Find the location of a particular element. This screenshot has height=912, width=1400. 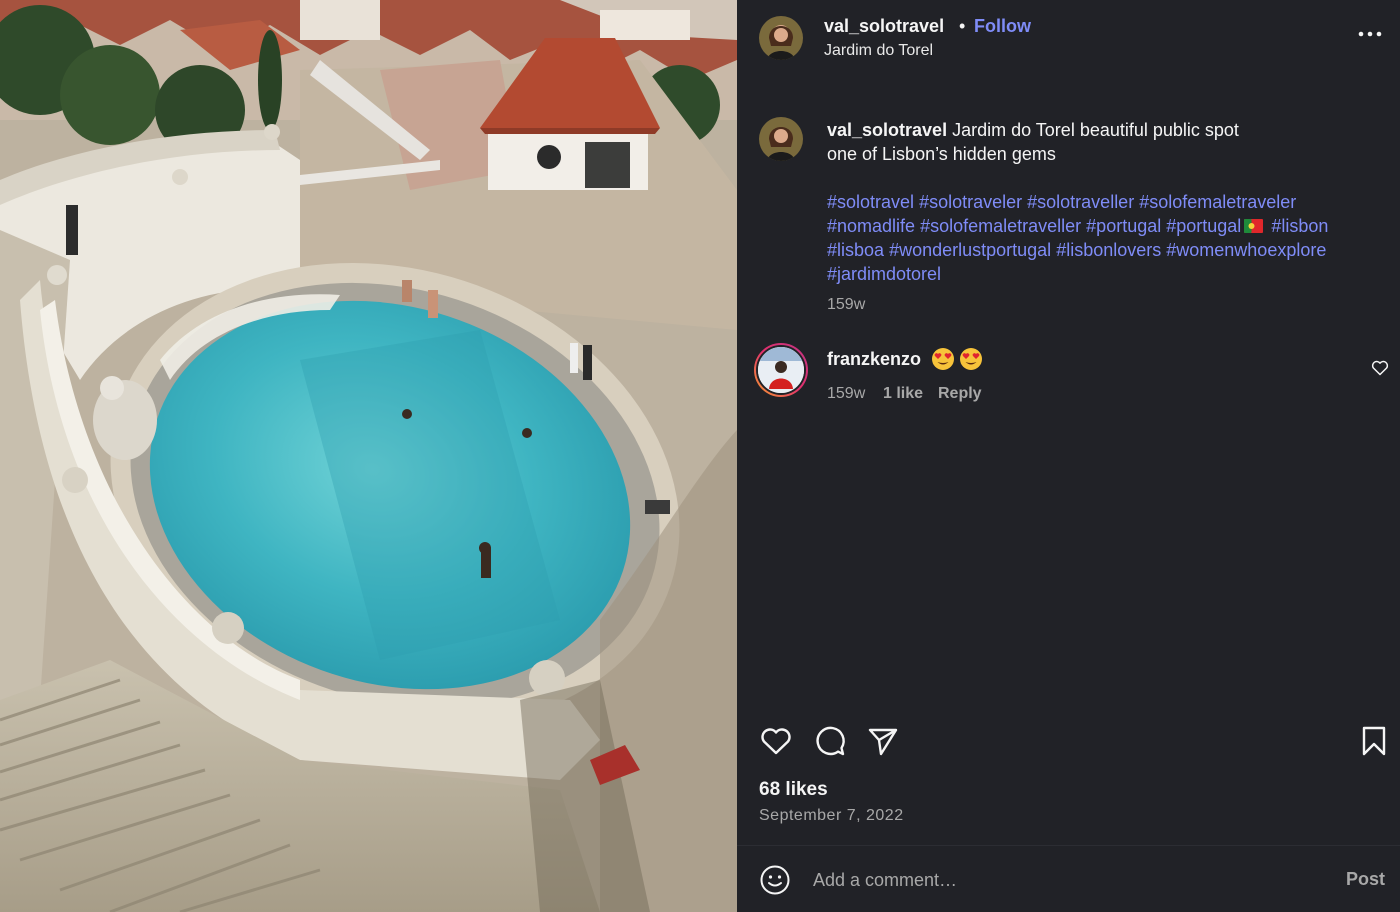

hashtag-link: #nomadlife is located at coordinates (871, 226).